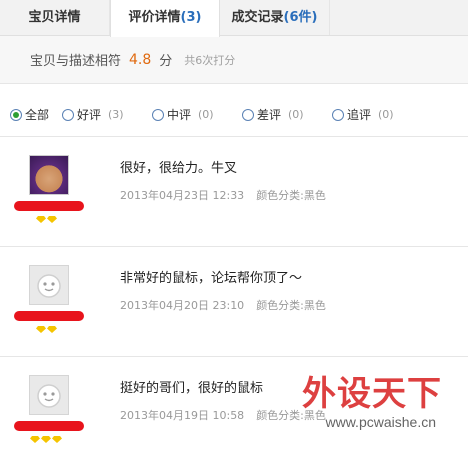 The width and height of the screenshot is (468, 467). I want to click on filter-bad: 差评 (0), so click(287, 114).